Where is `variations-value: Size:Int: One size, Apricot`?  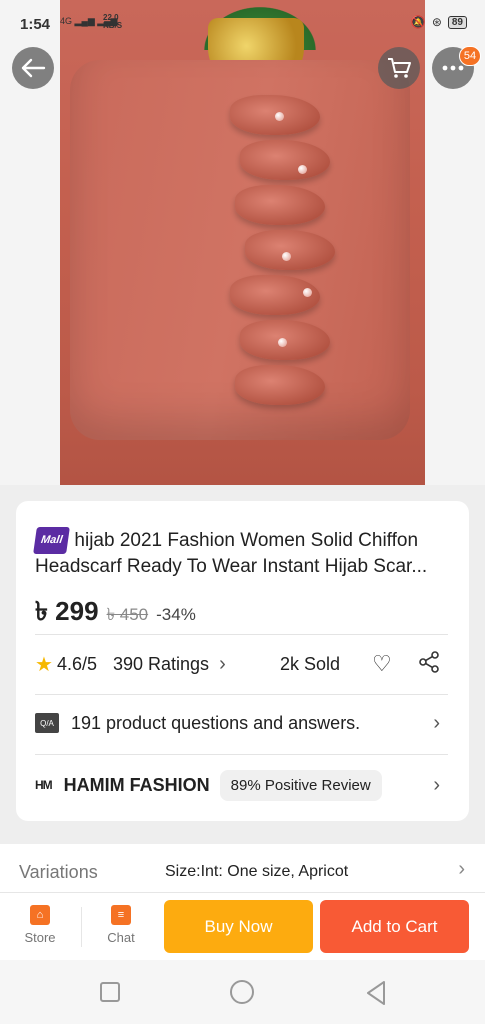 variations-value: Size:Int: One size, Apricot is located at coordinates (257, 871).